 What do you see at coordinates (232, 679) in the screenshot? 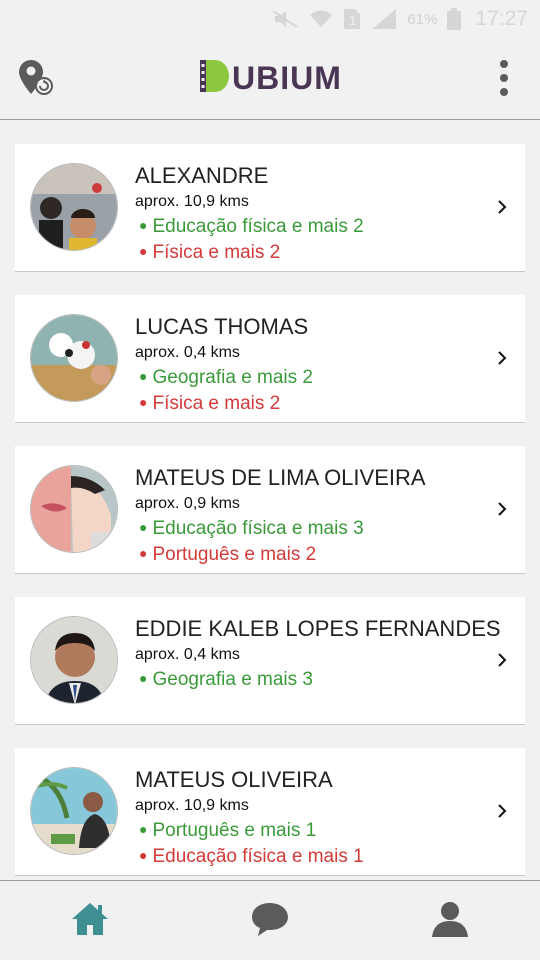
I see `subject-text: Geografia e mais 3` at bounding box center [232, 679].